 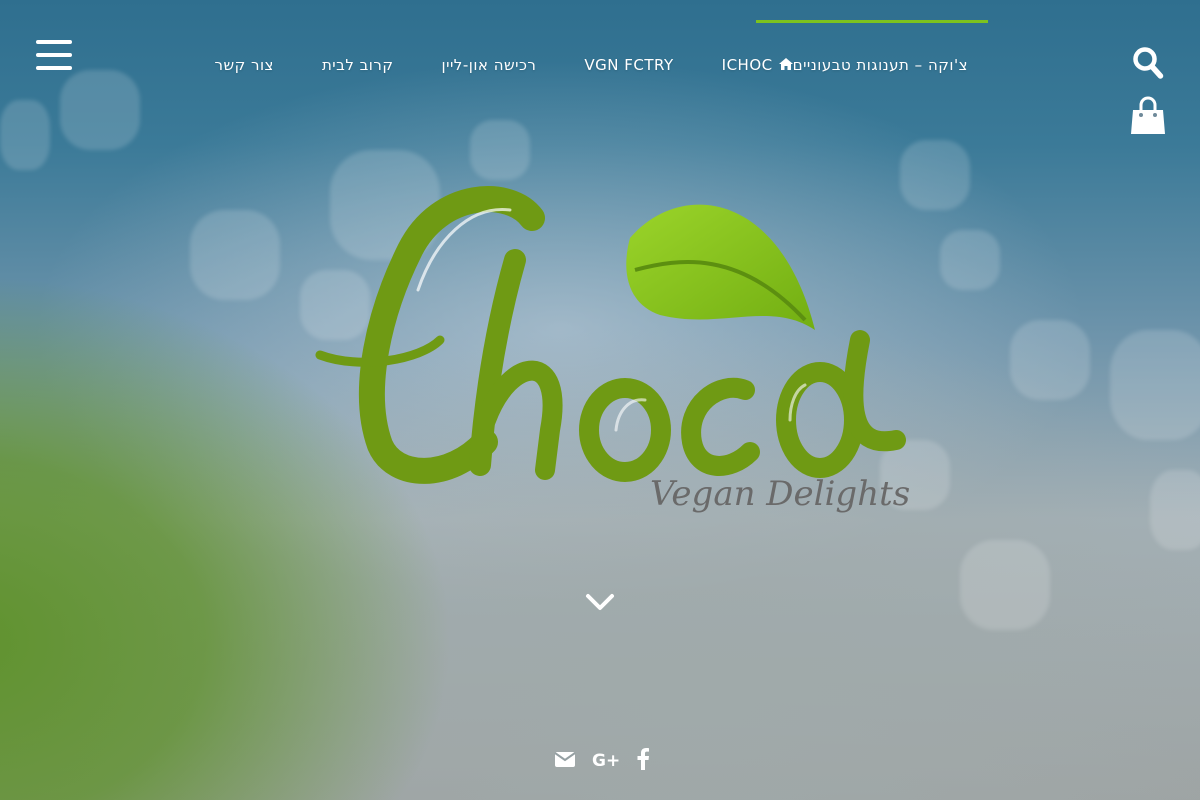 What do you see at coordinates (872, 21) in the screenshot?
I see `active-nav-indicator` at bounding box center [872, 21].